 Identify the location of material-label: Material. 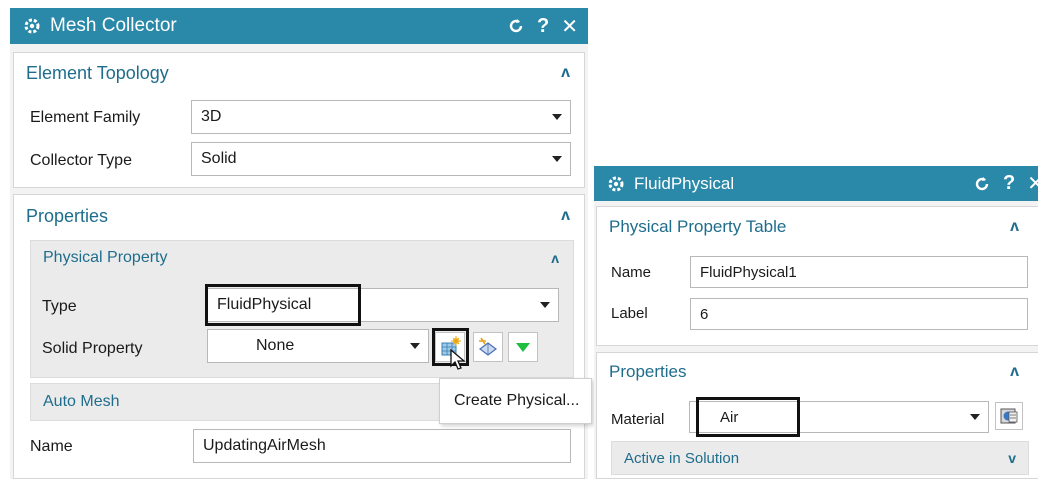
(638, 419).